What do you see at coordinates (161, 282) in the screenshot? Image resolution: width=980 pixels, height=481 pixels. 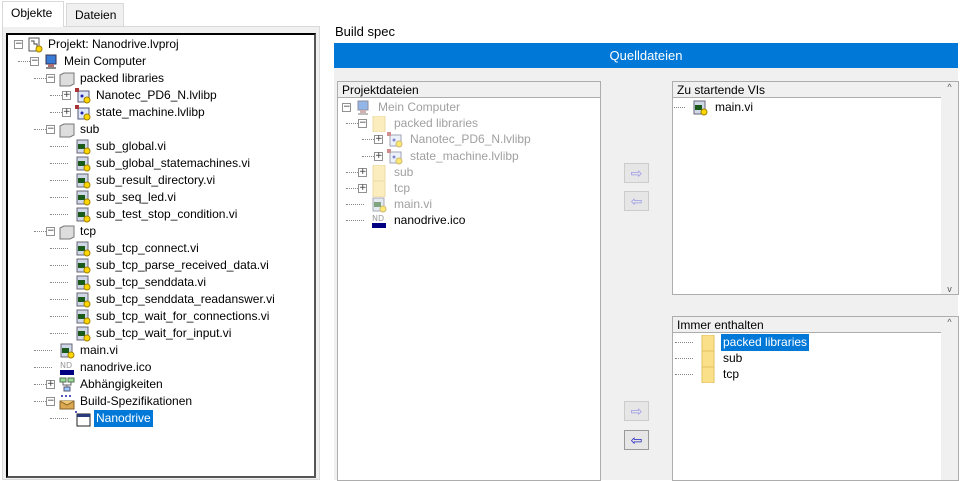 I see `tree-item: sub_tcp_senddata.vi` at bounding box center [161, 282].